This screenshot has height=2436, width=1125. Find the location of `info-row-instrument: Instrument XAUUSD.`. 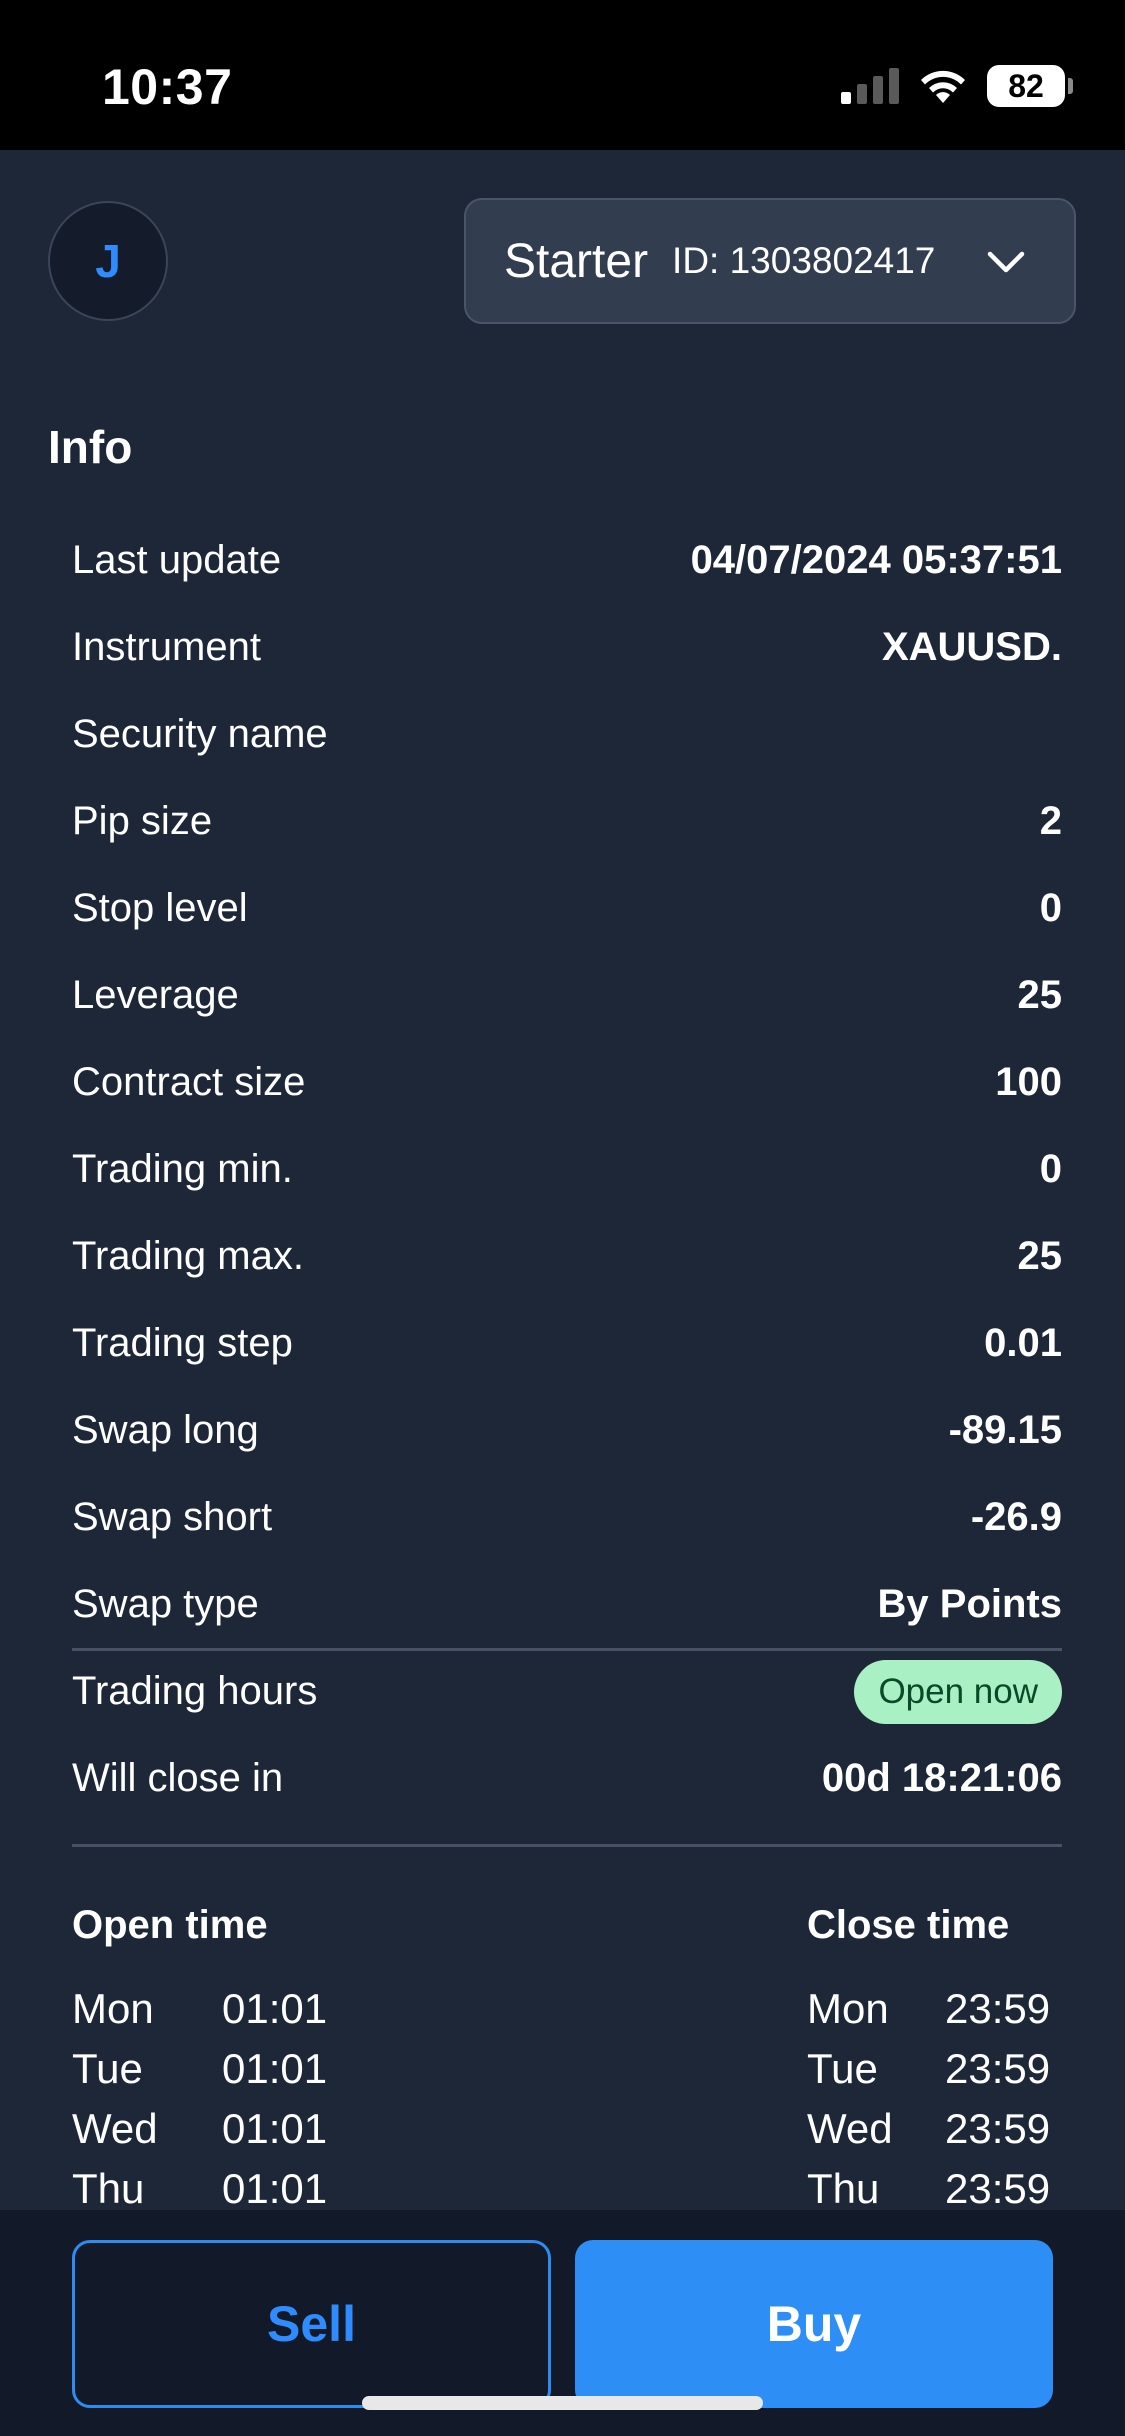

info-row-instrument: Instrument XAUUSD. is located at coordinates (567, 647).